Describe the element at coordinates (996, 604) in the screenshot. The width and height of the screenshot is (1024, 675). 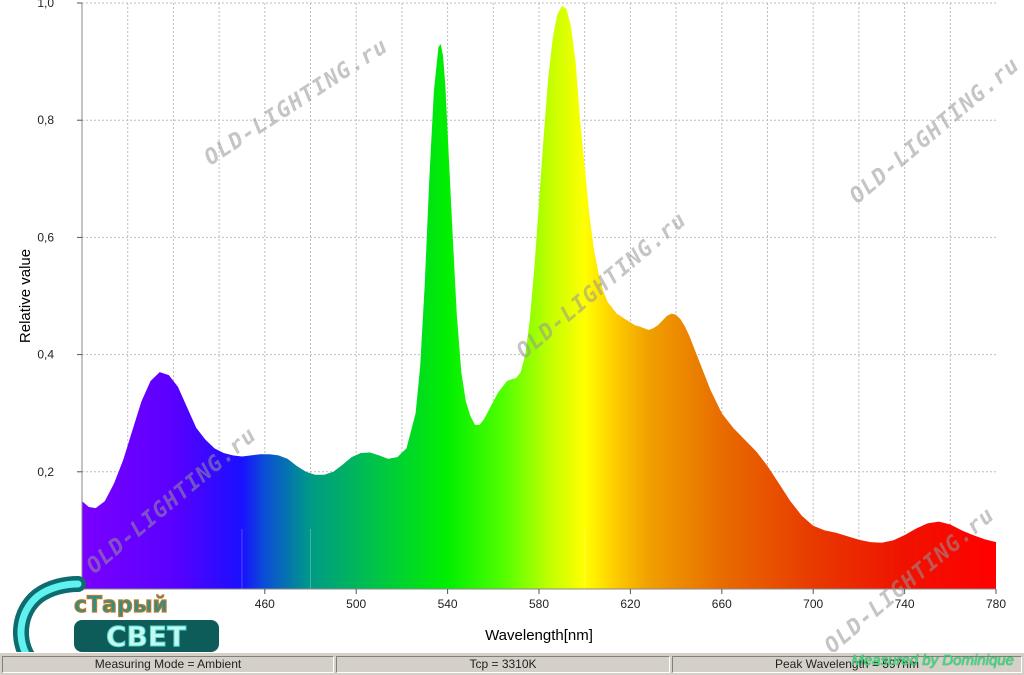
I see `x-tick-label: 780` at that location.